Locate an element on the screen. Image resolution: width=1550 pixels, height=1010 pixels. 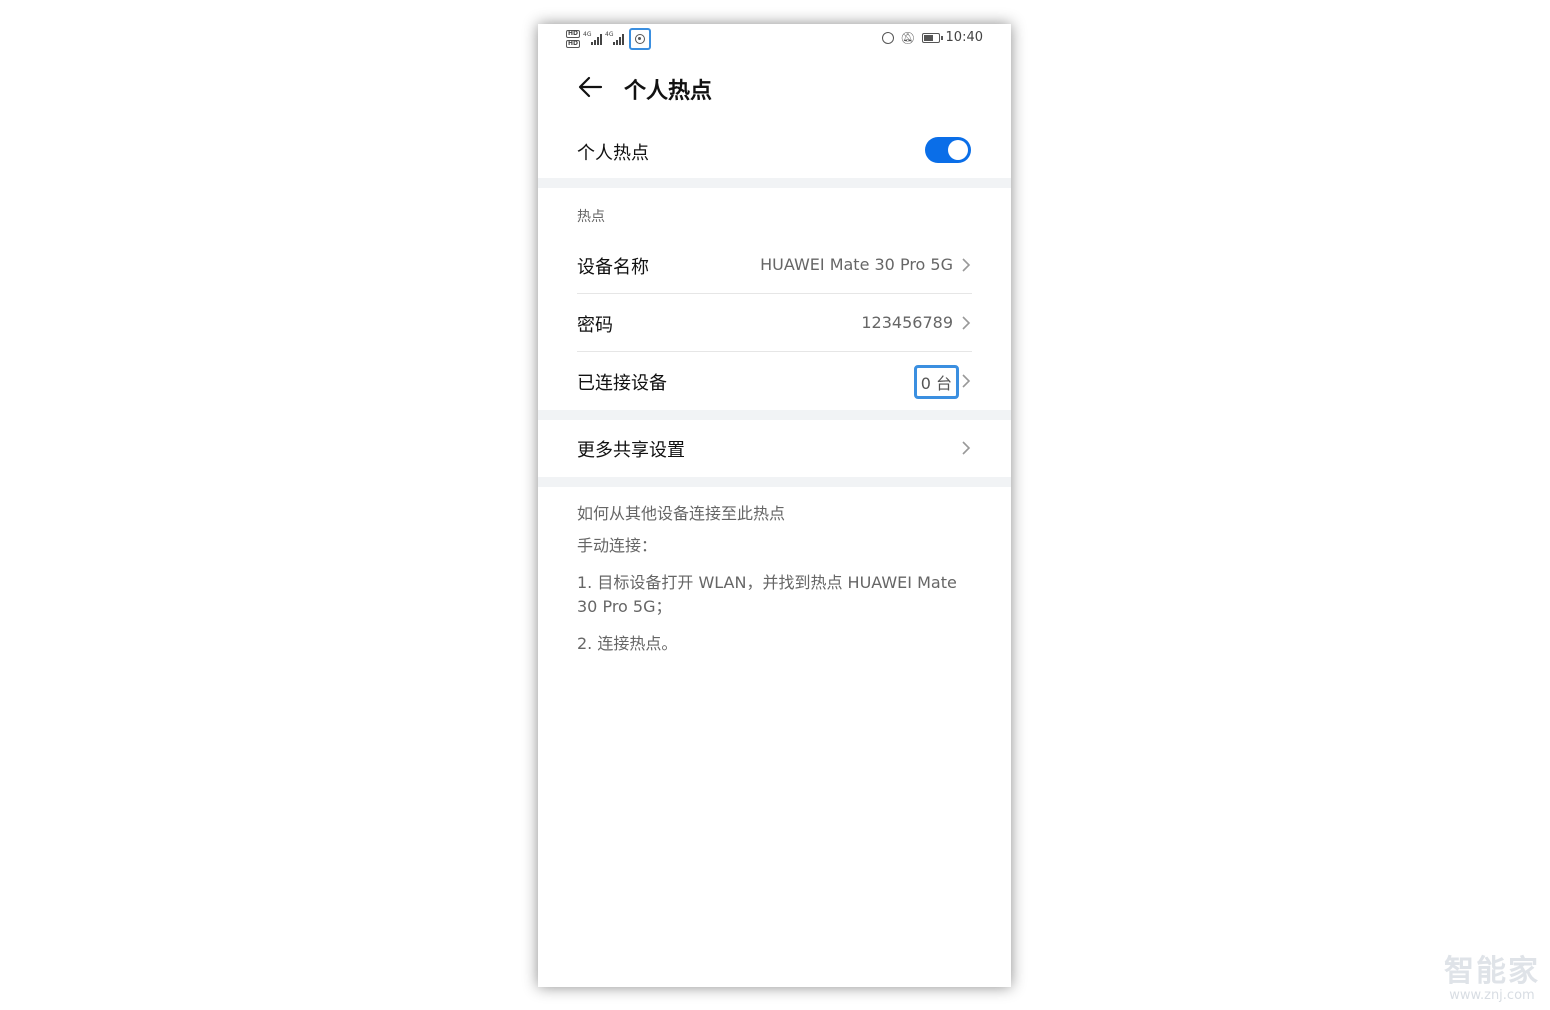
hotspot-switch is located at coordinates (948, 150).